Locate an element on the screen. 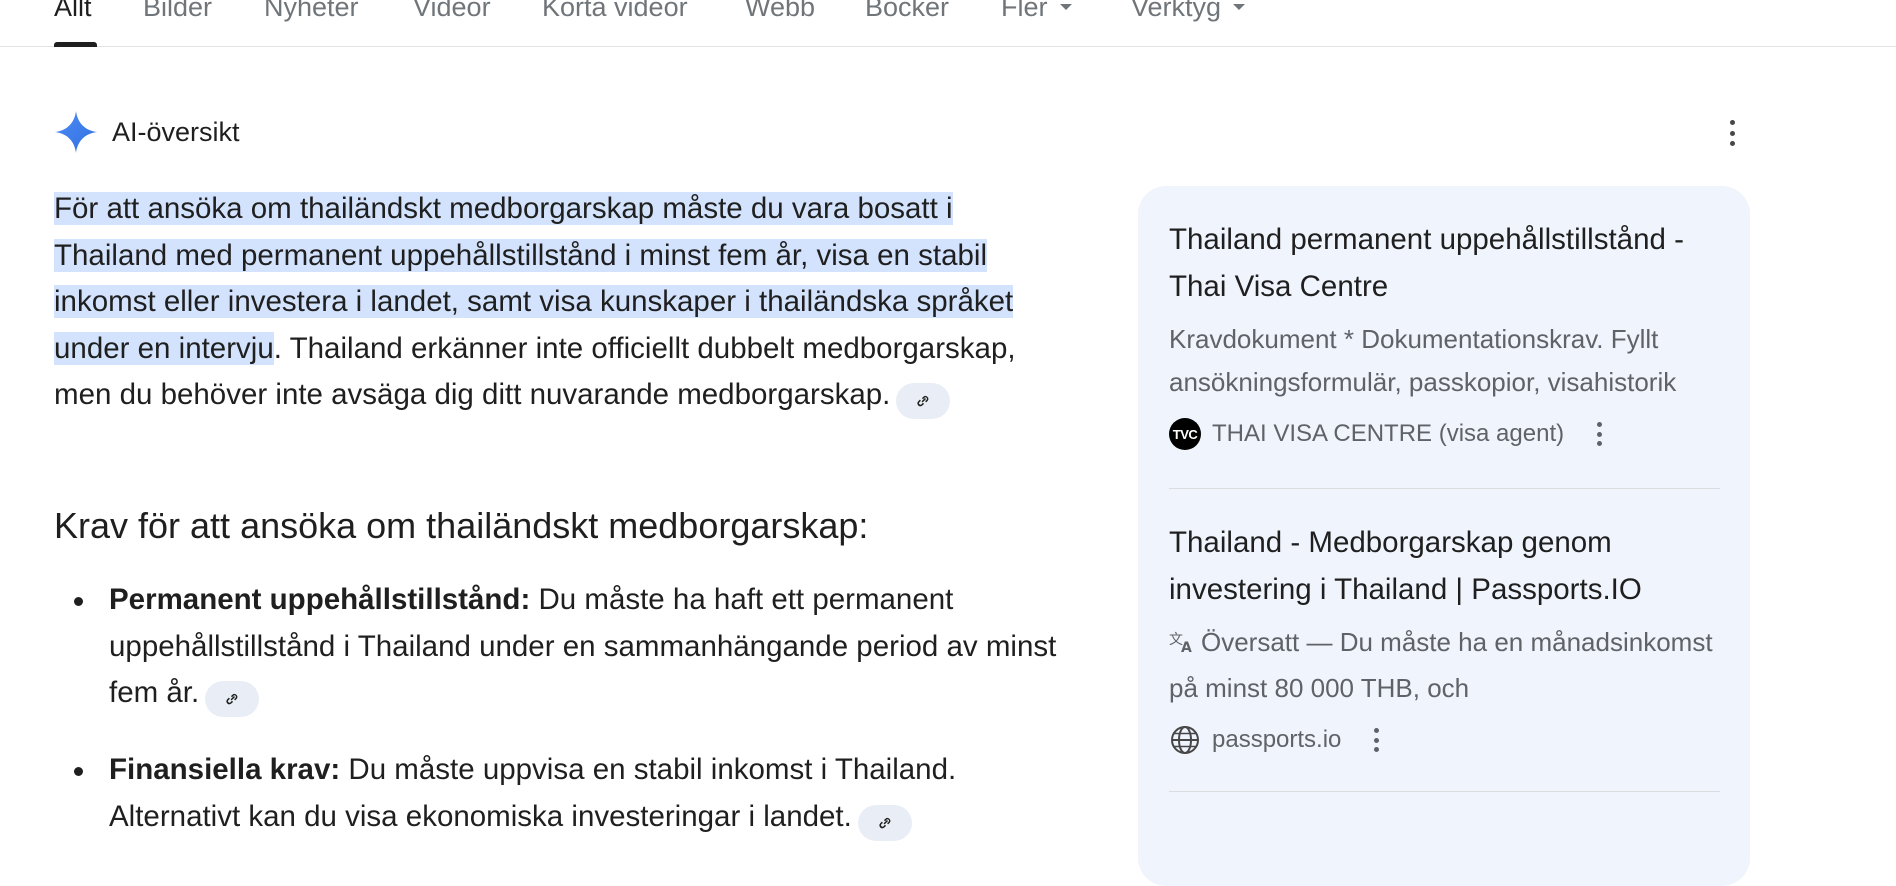 The image size is (1896, 886). translate-icon: 文A is located at coordinates (1182, 645).